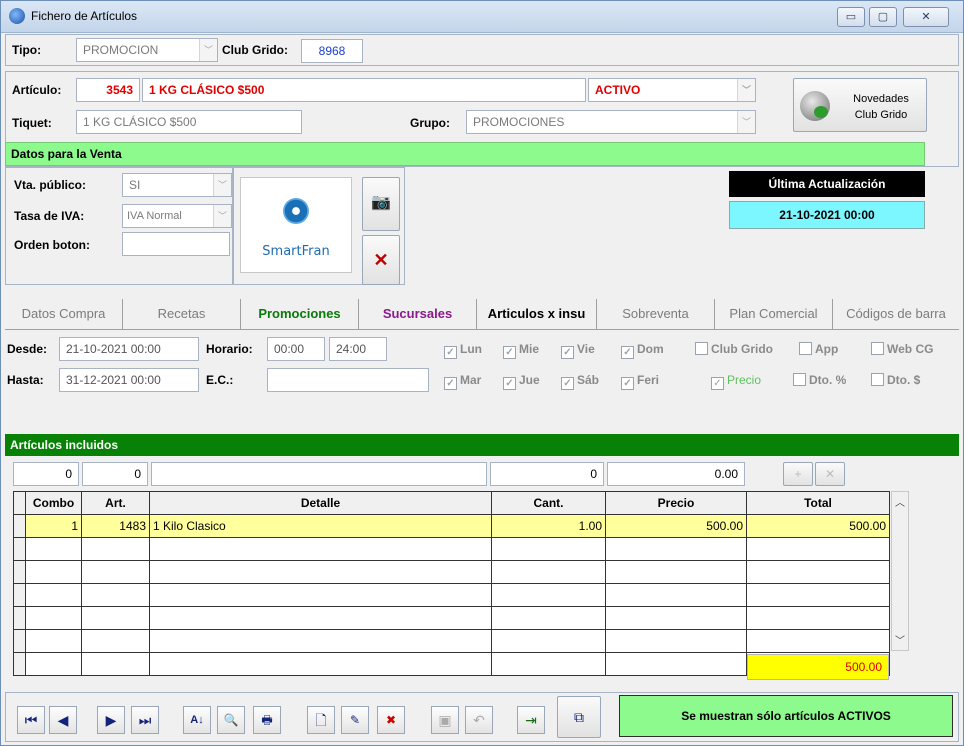  I want to click on vta-publico-select: SI ﹀, so click(177, 185).